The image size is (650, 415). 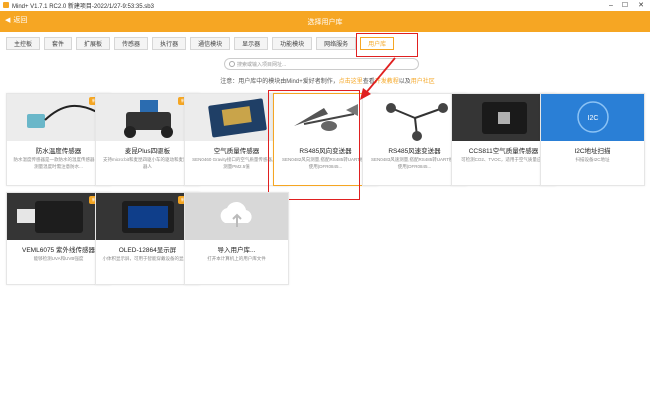 I want to click on maximize-icon: ☐, so click(x=625, y=5).